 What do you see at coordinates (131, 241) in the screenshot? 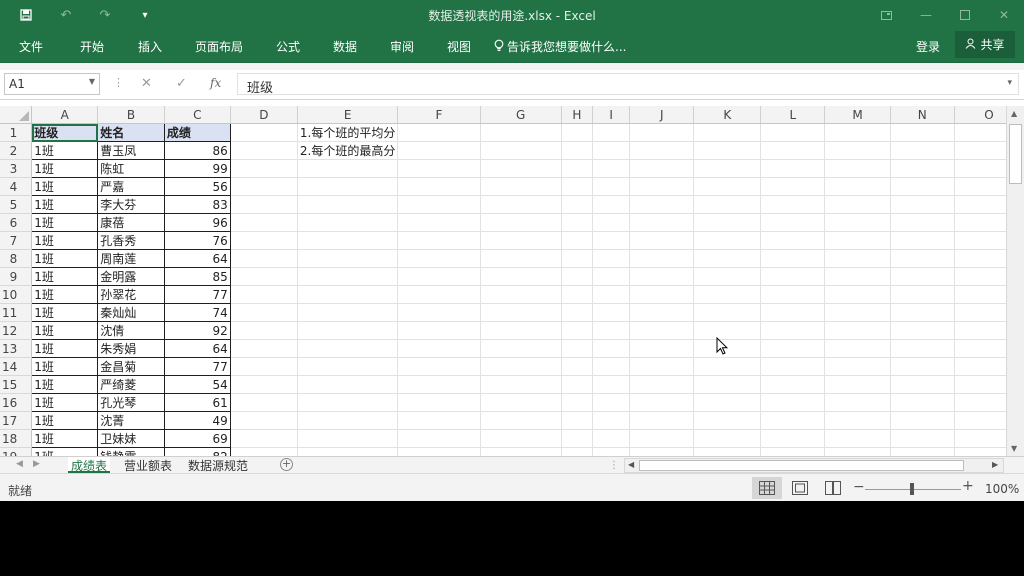
I see `data-cell: 孔香秀` at bounding box center [131, 241].